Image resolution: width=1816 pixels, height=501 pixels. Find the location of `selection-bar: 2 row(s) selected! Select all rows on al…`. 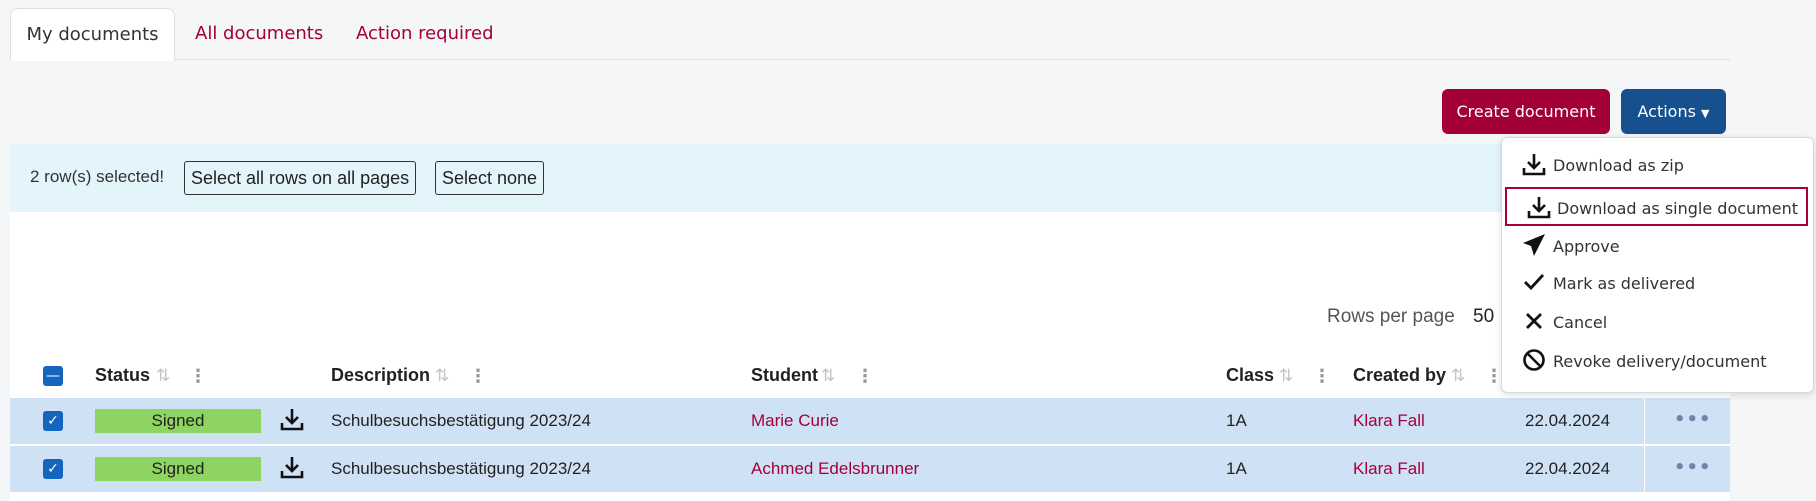

selection-bar: 2 row(s) selected! Select all rows on al… is located at coordinates (870, 178).